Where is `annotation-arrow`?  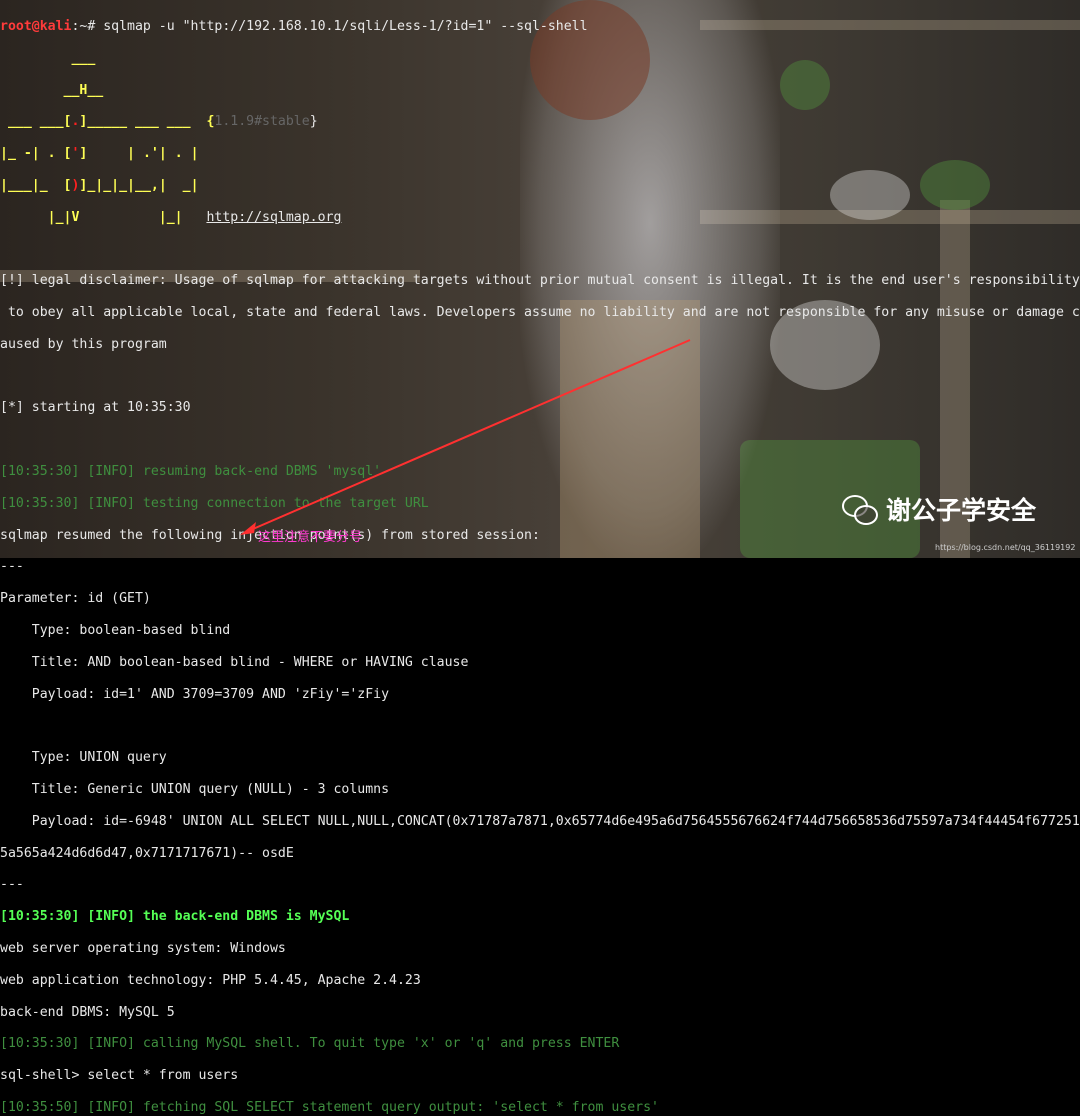 annotation-arrow is located at coordinates (465, 437).